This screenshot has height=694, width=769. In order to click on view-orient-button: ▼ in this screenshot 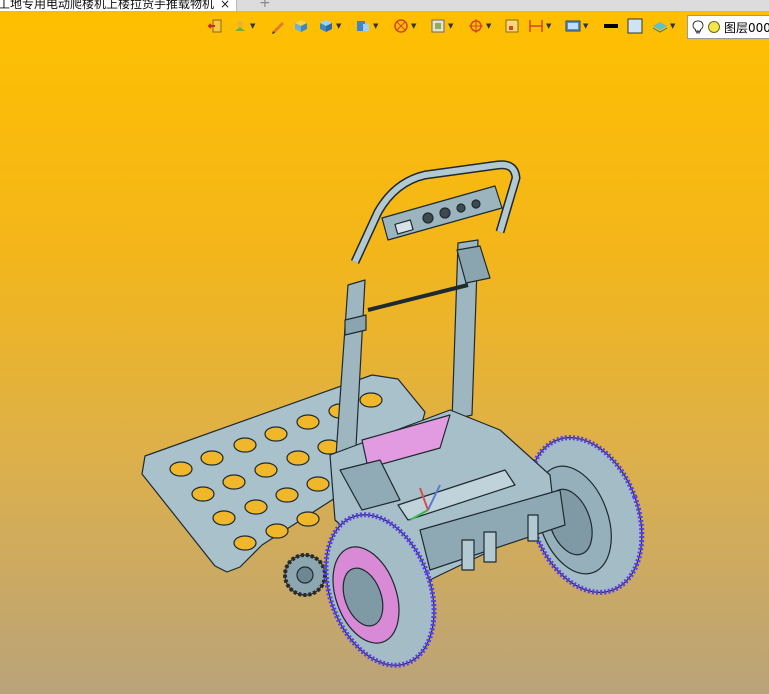, I will do `click(366, 26)`.